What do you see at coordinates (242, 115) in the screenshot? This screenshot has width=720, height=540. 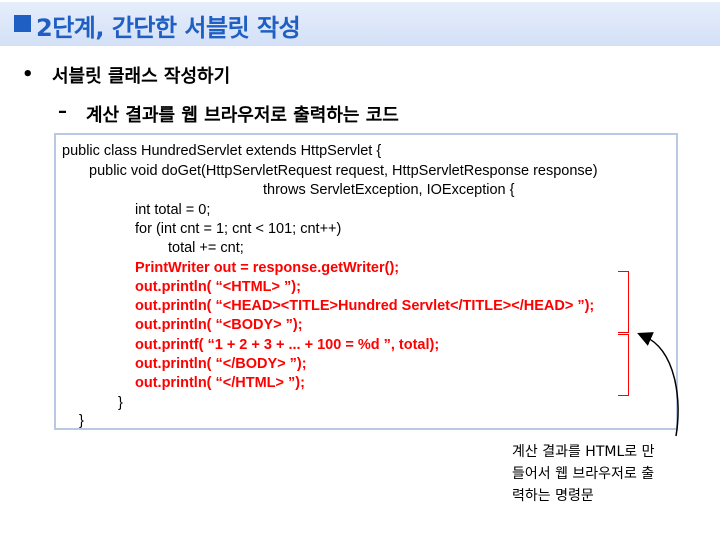 I see `sub-bullet-text: 계산 결과를 웹 브라우저로 출력하는 코드` at bounding box center [242, 115].